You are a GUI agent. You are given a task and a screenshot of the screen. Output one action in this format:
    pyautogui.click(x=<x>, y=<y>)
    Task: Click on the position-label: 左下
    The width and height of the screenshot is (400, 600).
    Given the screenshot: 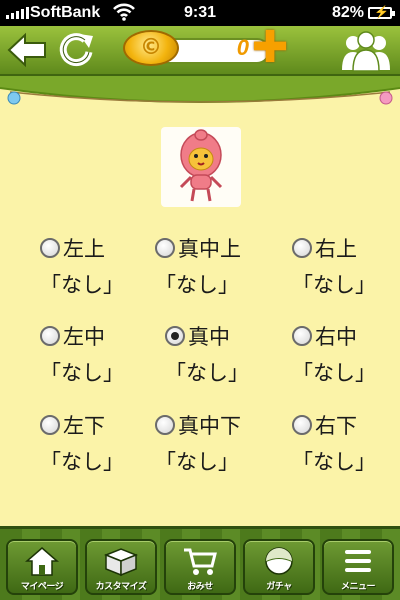 What is the action you would take?
    pyautogui.click(x=84, y=426)
    